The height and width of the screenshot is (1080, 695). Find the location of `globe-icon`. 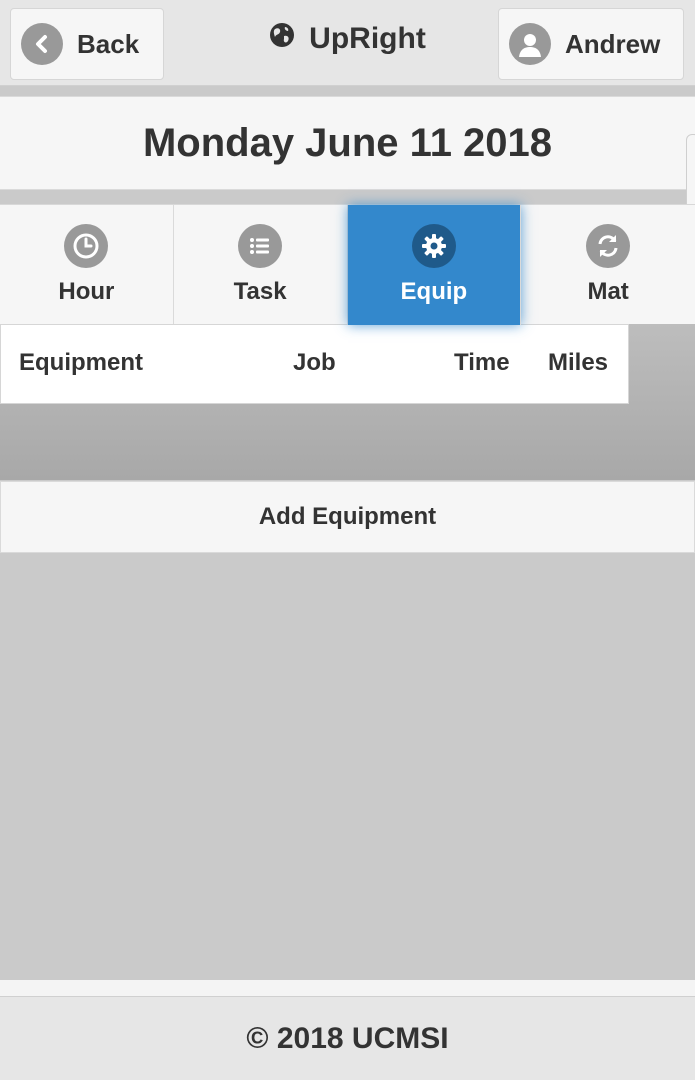

globe-icon is located at coordinates (282, 39).